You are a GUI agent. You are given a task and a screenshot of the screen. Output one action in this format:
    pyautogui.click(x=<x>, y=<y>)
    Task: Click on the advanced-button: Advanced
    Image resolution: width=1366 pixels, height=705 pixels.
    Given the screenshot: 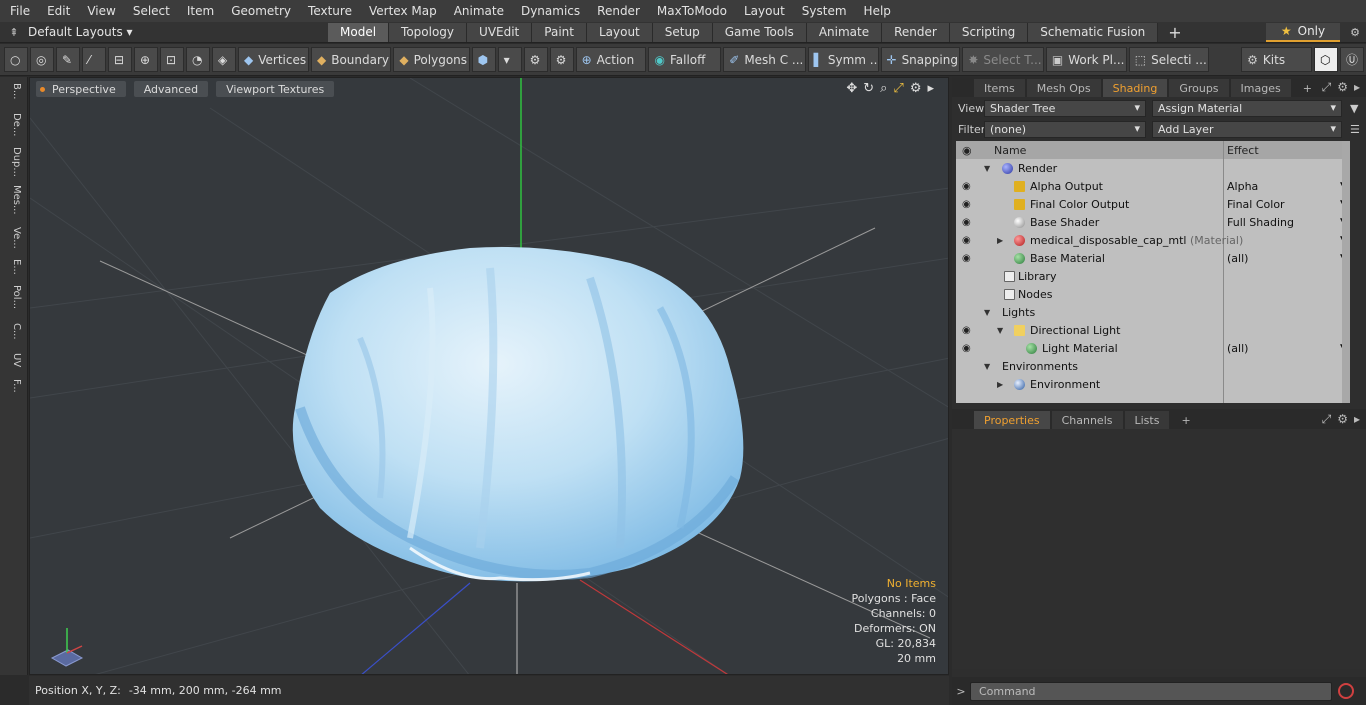 What is the action you would take?
    pyautogui.click(x=171, y=89)
    